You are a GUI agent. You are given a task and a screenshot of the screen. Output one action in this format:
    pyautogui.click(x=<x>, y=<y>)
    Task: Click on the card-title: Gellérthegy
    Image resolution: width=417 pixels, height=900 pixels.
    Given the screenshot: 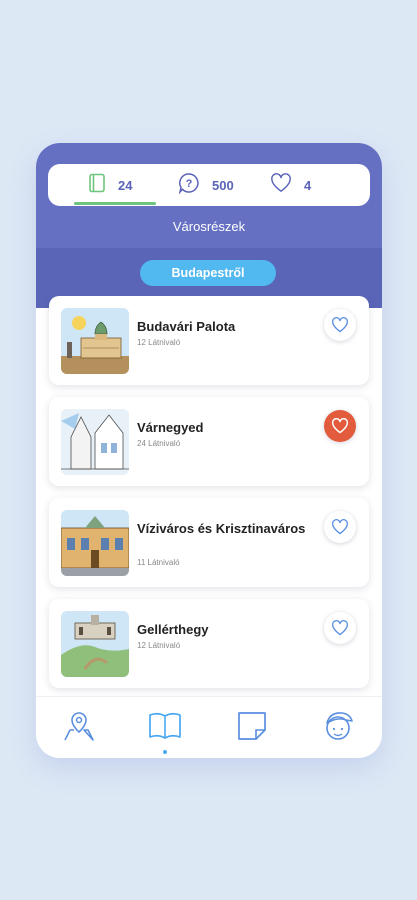 What is the action you would take?
    pyautogui.click(x=173, y=629)
    